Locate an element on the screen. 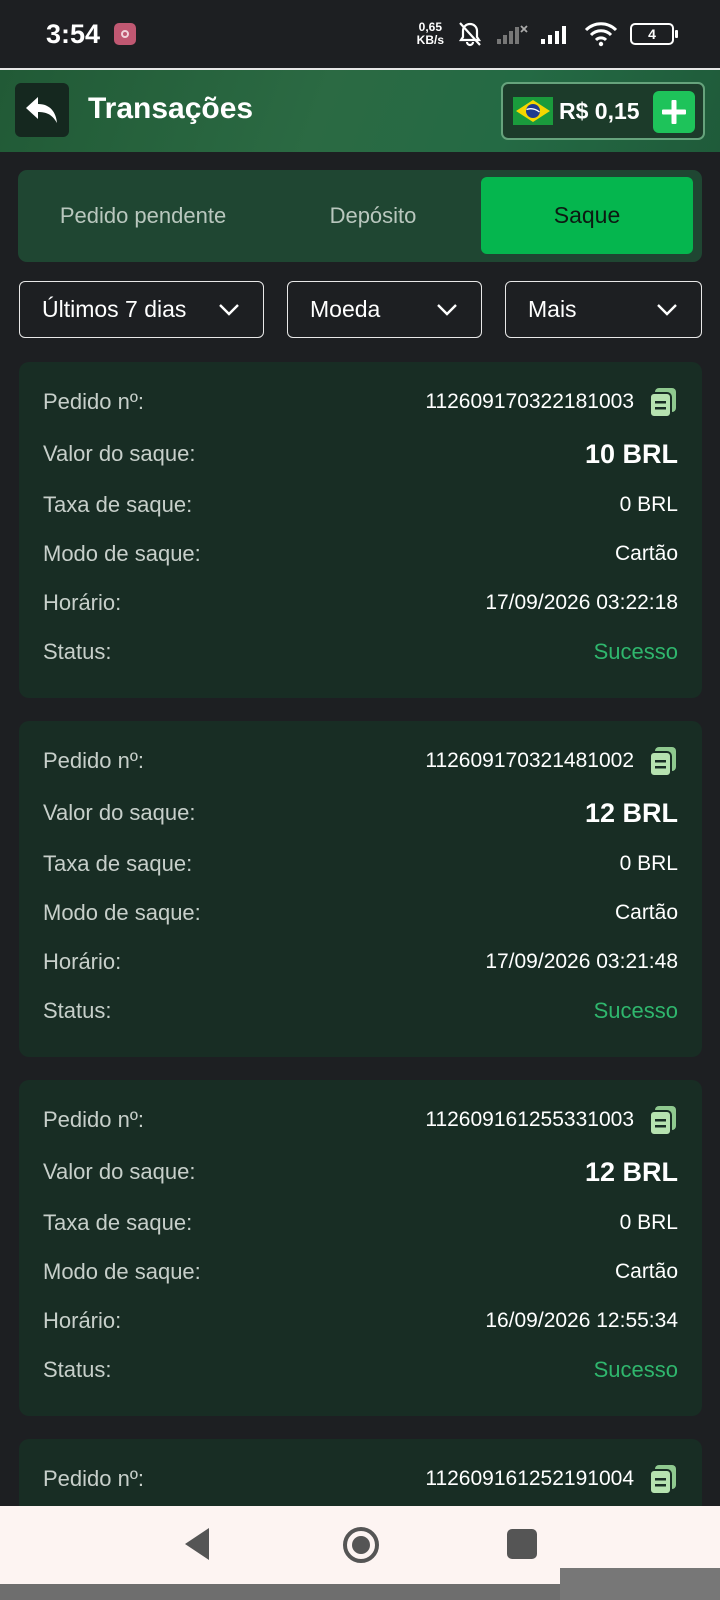  back-button is located at coordinates (42, 110).